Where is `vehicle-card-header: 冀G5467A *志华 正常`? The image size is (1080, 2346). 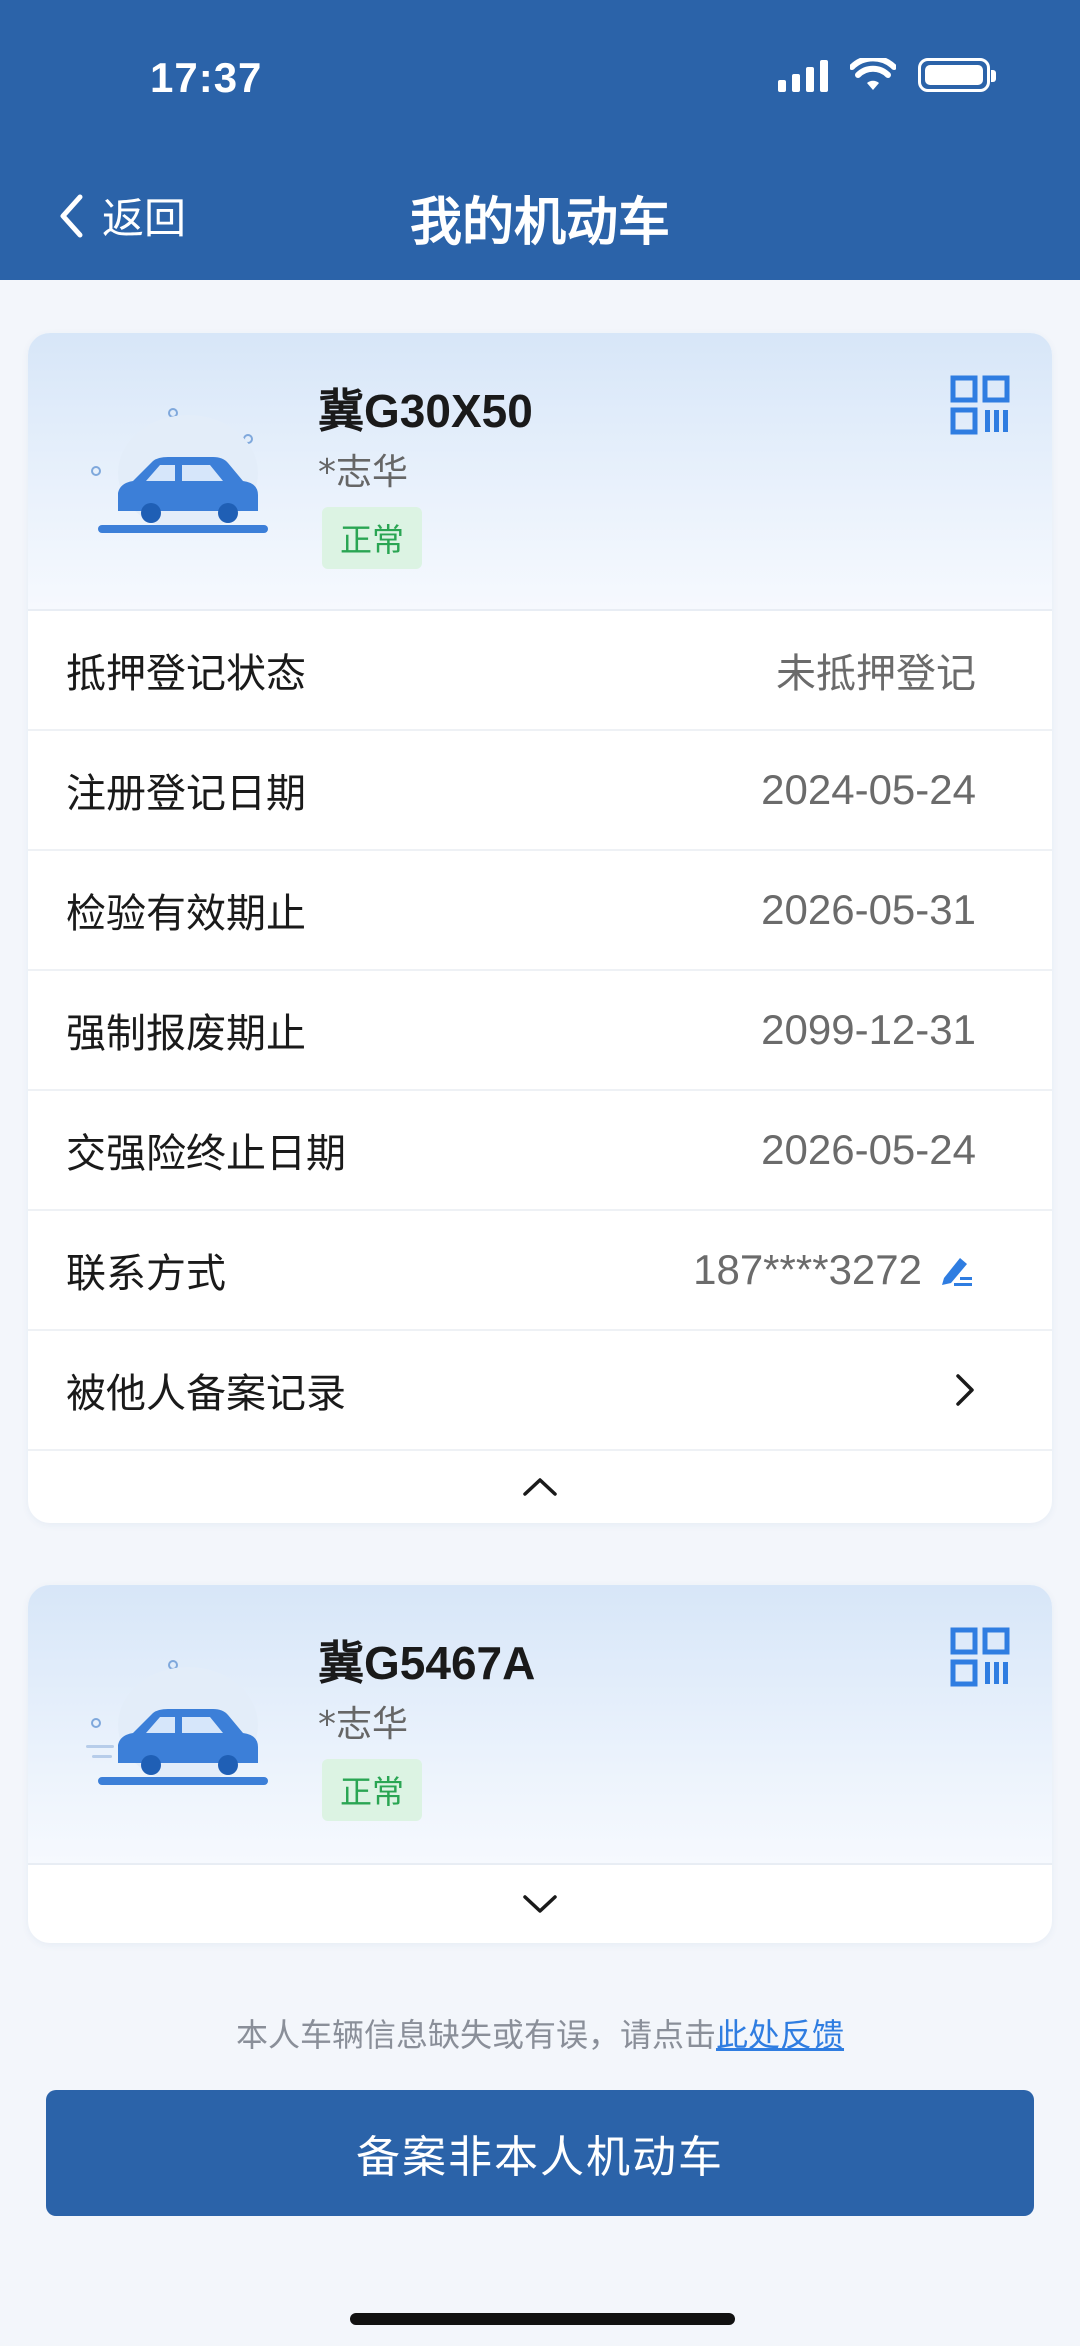
vehicle-card-header: 冀G5467A *志华 正常 is located at coordinates (540, 1725).